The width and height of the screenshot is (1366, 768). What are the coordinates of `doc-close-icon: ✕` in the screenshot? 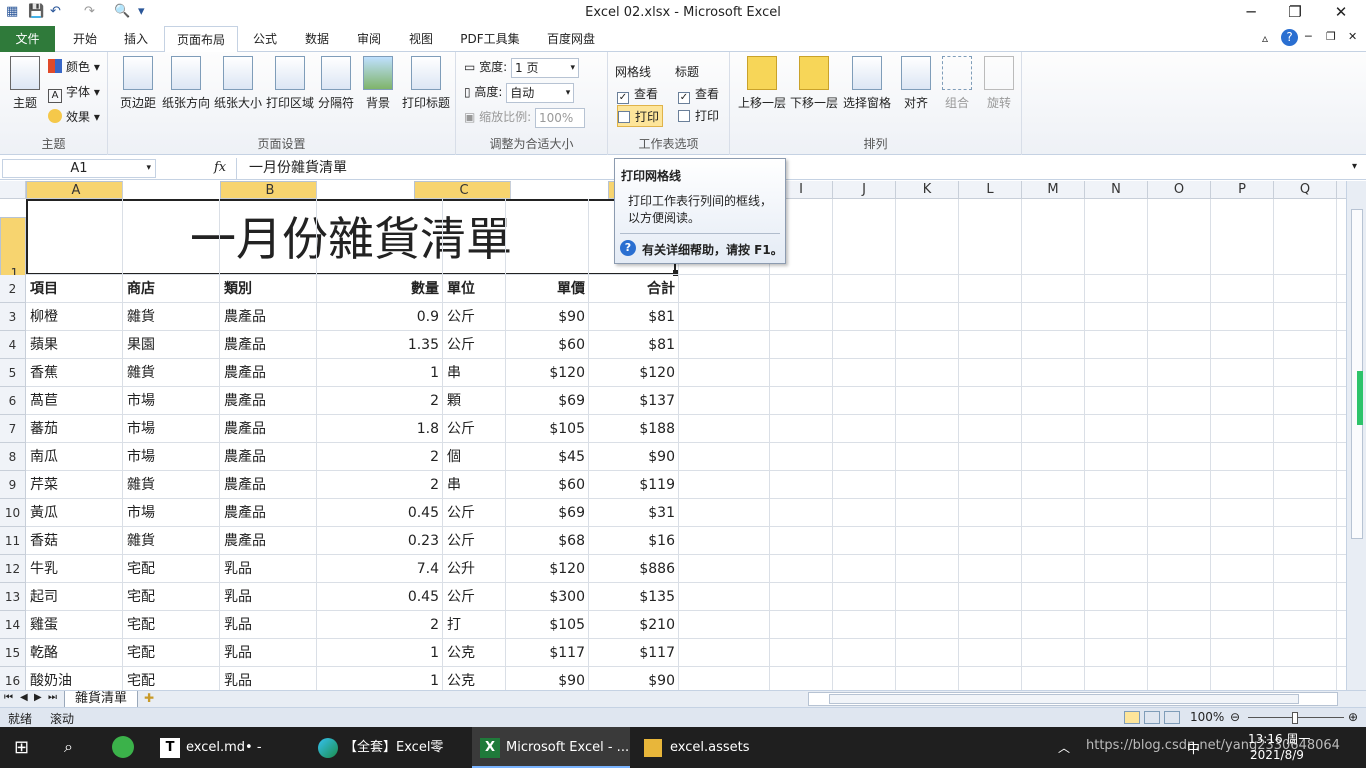 It's located at (1352, 36).